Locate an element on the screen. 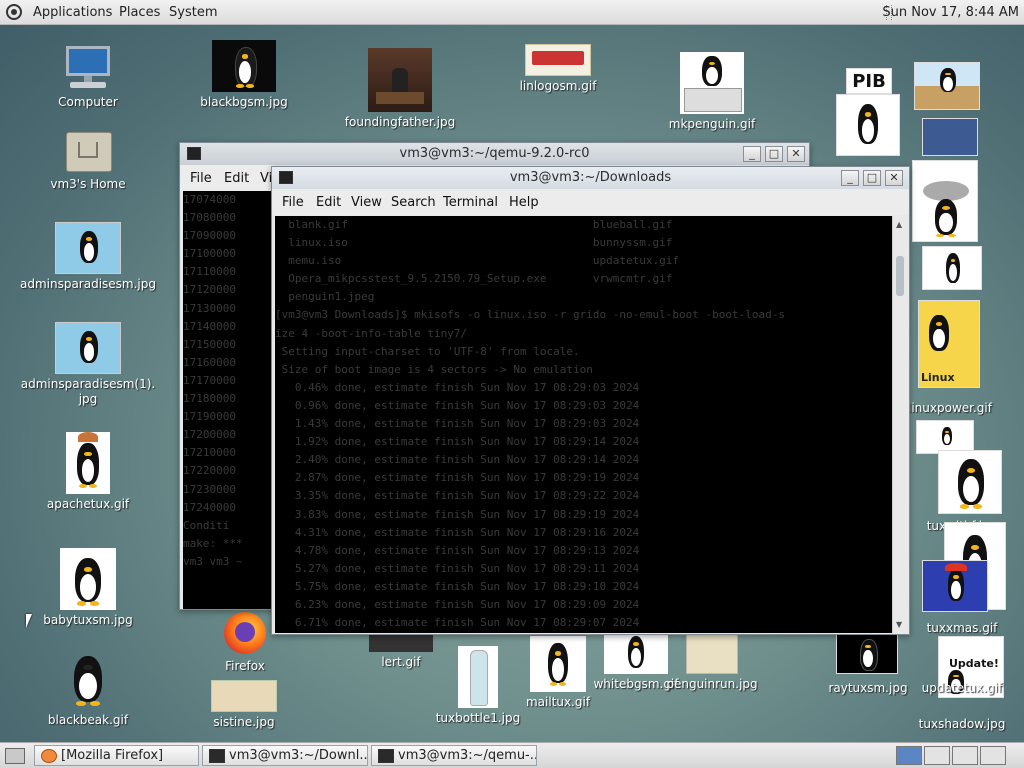 The height and width of the screenshot is (768, 1024). binary-tux-image-icon is located at coordinates (868, 125).